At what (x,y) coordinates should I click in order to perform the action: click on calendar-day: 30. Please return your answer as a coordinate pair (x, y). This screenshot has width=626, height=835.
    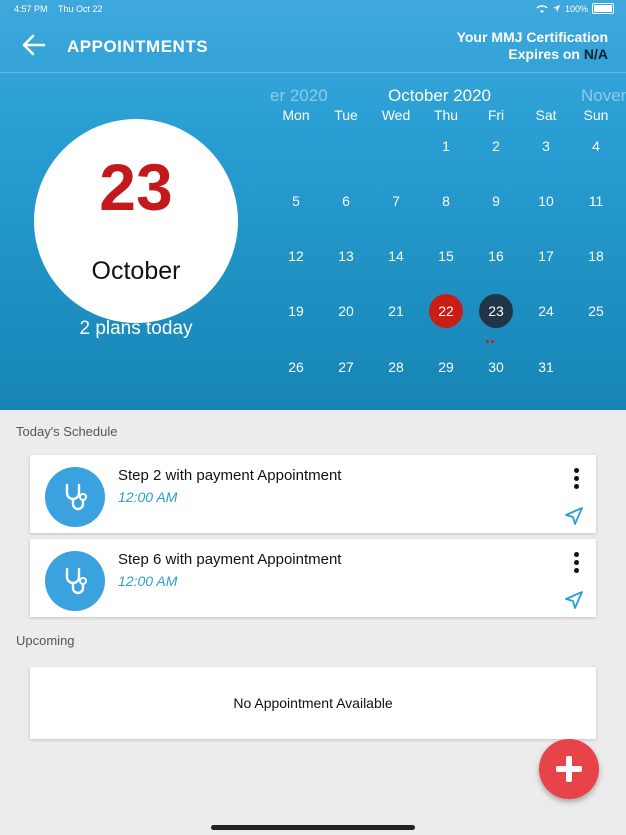
    Looking at the image, I should click on (496, 367).